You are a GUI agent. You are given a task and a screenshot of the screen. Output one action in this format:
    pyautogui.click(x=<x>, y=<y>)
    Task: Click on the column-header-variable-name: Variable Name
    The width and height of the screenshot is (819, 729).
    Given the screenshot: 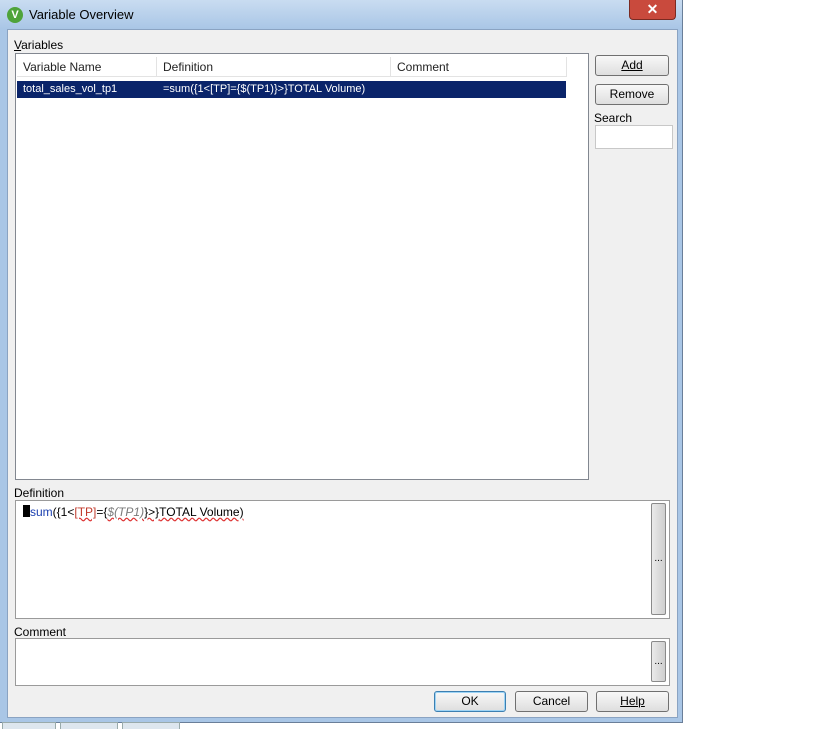 What is the action you would take?
    pyautogui.click(x=87, y=67)
    